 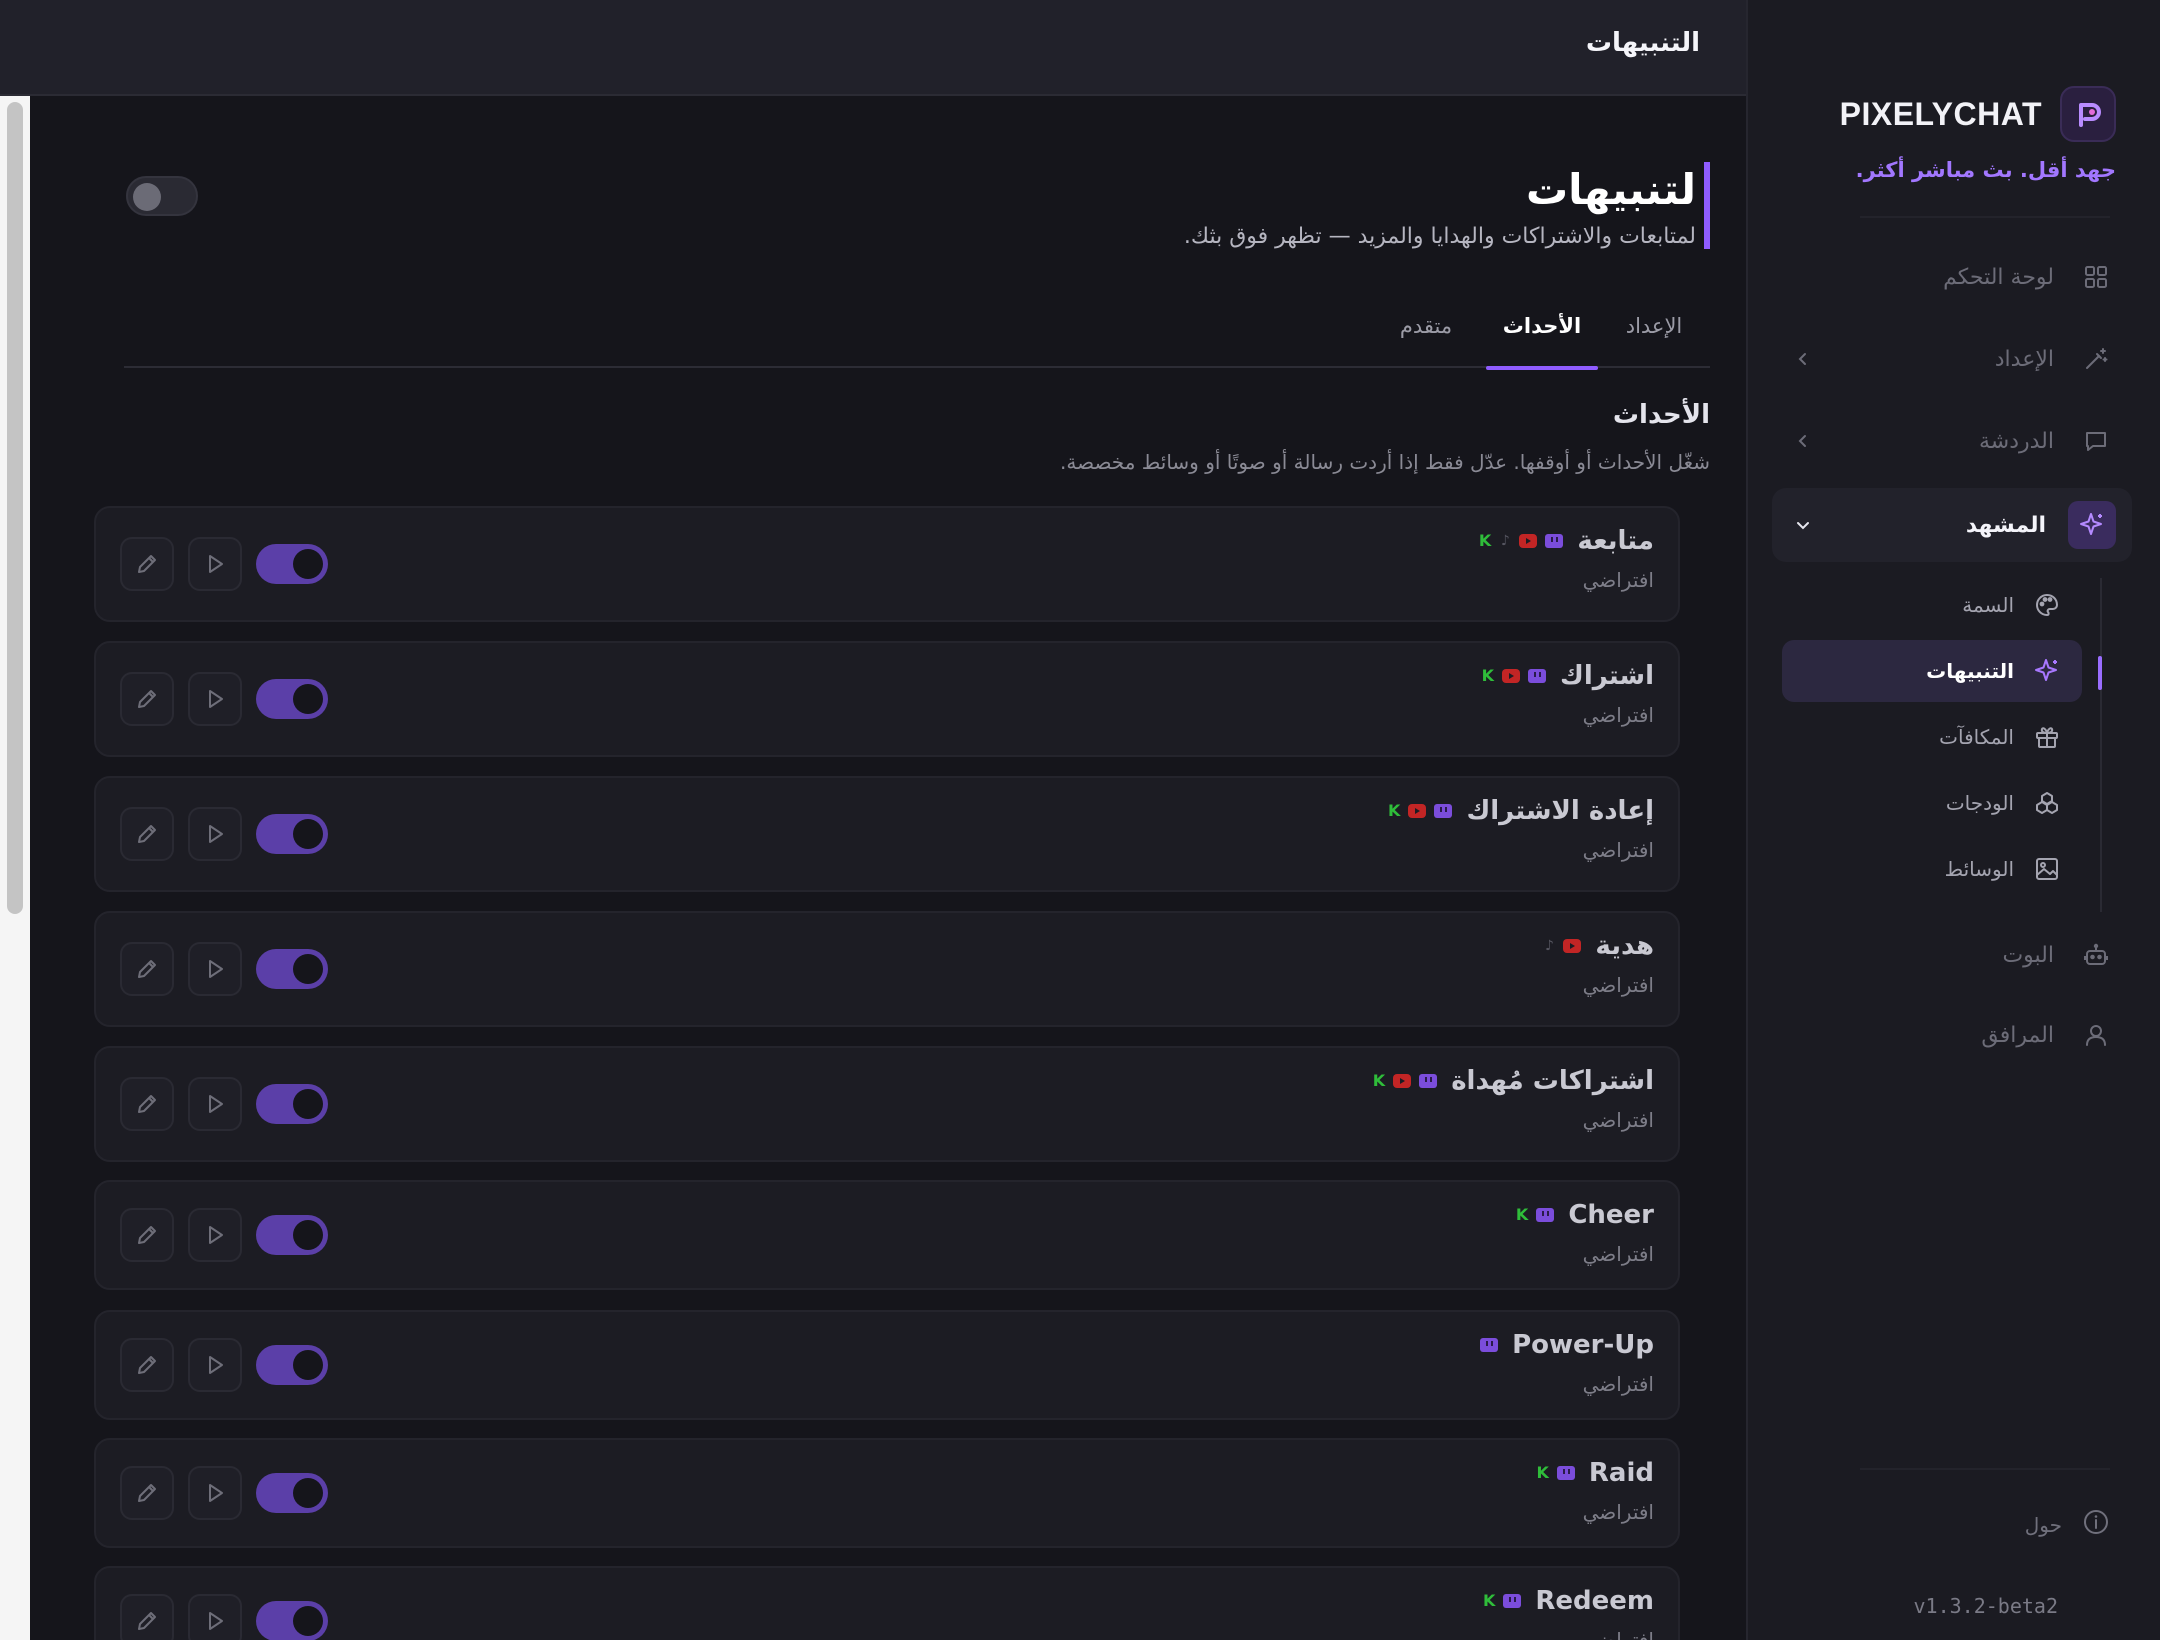 What do you see at coordinates (1952, 525) in the screenshot?
I see `sidebar-item-scene: المشهد` at bounding box center [1952, 525].